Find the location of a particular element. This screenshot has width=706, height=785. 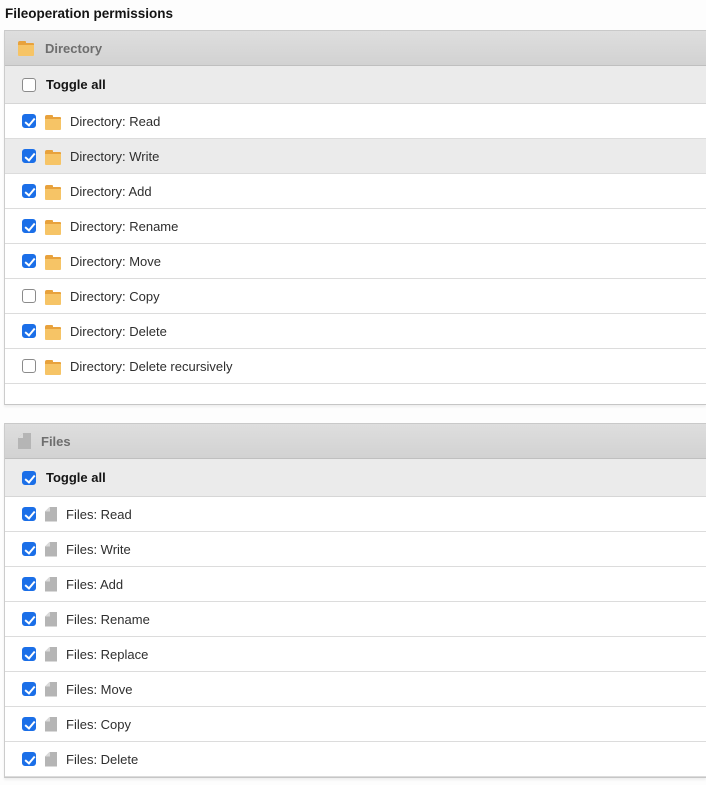

permission-label: Directory: Write is located at coordinates (115, 156).